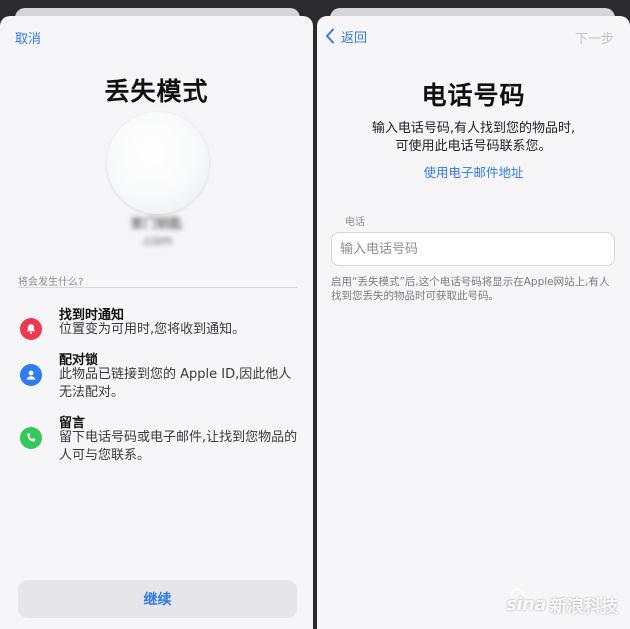  I want to click on description-line: 可使用此电话号码联系您。, so click(473, 146).